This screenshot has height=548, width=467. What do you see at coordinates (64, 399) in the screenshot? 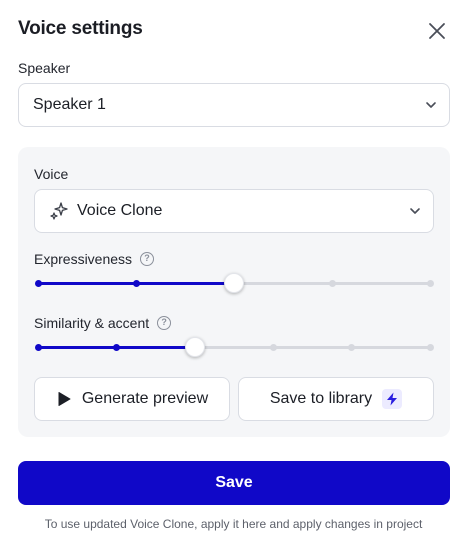
I see `play-icon` at bounding box center [64, 399].